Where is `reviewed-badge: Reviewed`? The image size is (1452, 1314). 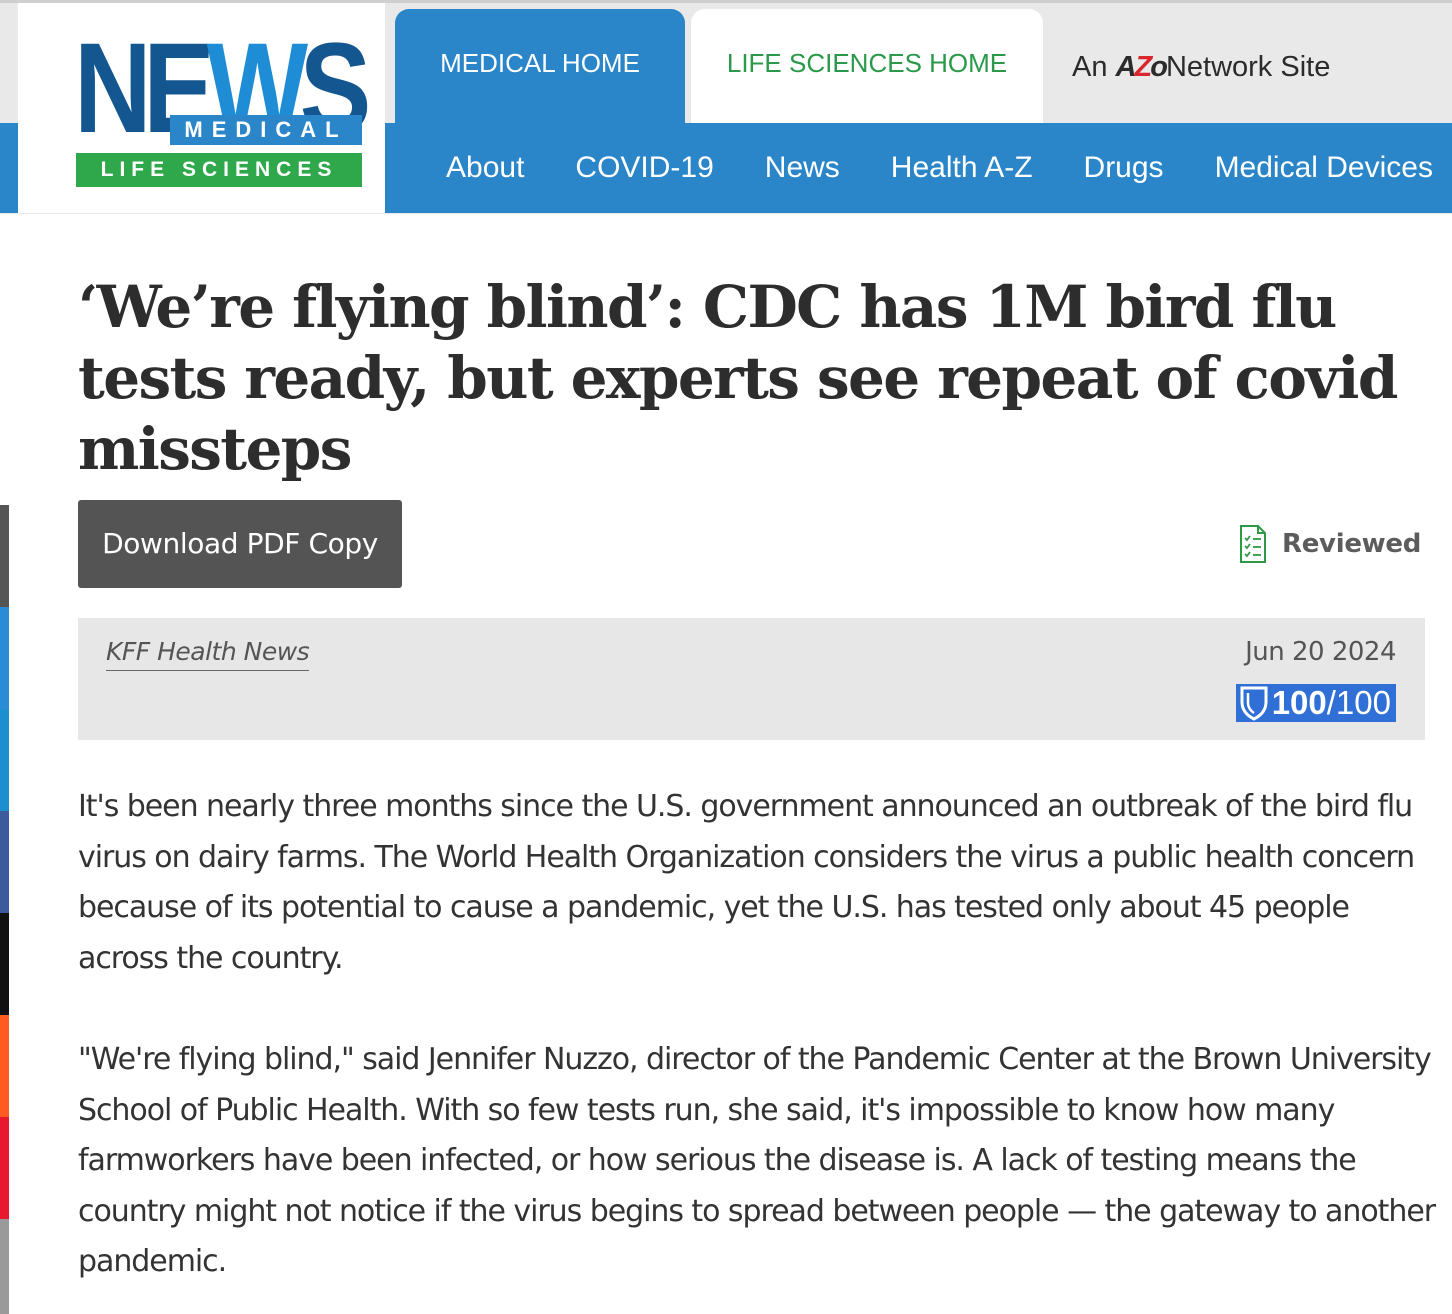
reviewed-badge: Reviewed is located at coordinates (1329, 544).